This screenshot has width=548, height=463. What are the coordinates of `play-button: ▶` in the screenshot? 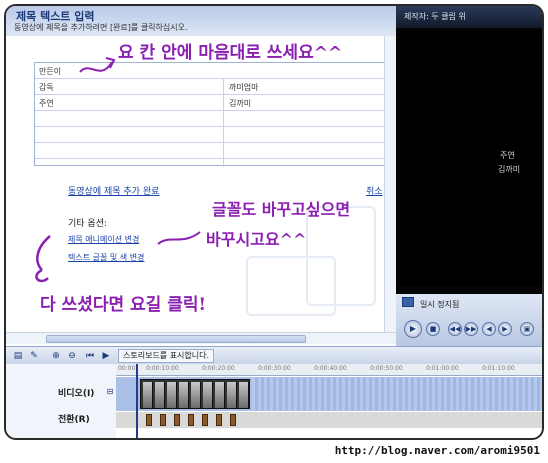 It's located at (413, 329).